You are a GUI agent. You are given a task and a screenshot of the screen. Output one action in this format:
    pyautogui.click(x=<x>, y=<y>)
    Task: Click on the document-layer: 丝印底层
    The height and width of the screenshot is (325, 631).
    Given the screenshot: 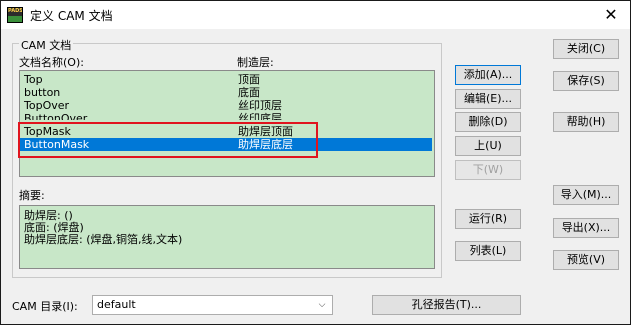 What is the action you would take?
    pyautogui.click(x=260, y=116)
    